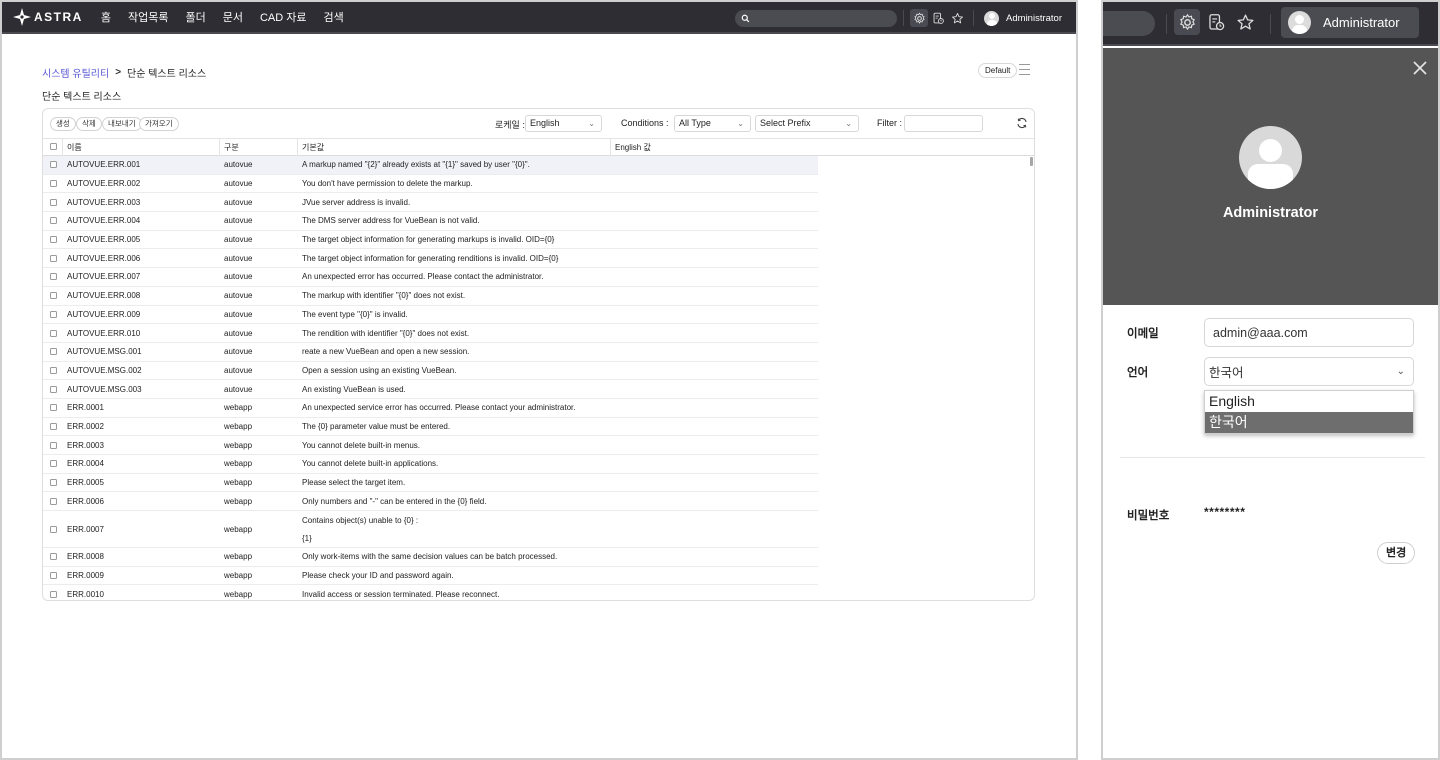 This screenshot has width=1440, height=760. Describe the element at coordinates (259, 147) in the screenshot. I see `column-header-category: 구분` at that location.